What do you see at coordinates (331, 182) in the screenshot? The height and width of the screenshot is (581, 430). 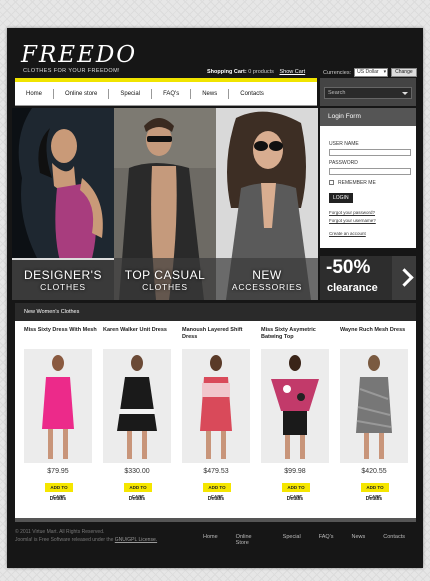 I see `remember-checkbox` at bounding box center [331, 182].